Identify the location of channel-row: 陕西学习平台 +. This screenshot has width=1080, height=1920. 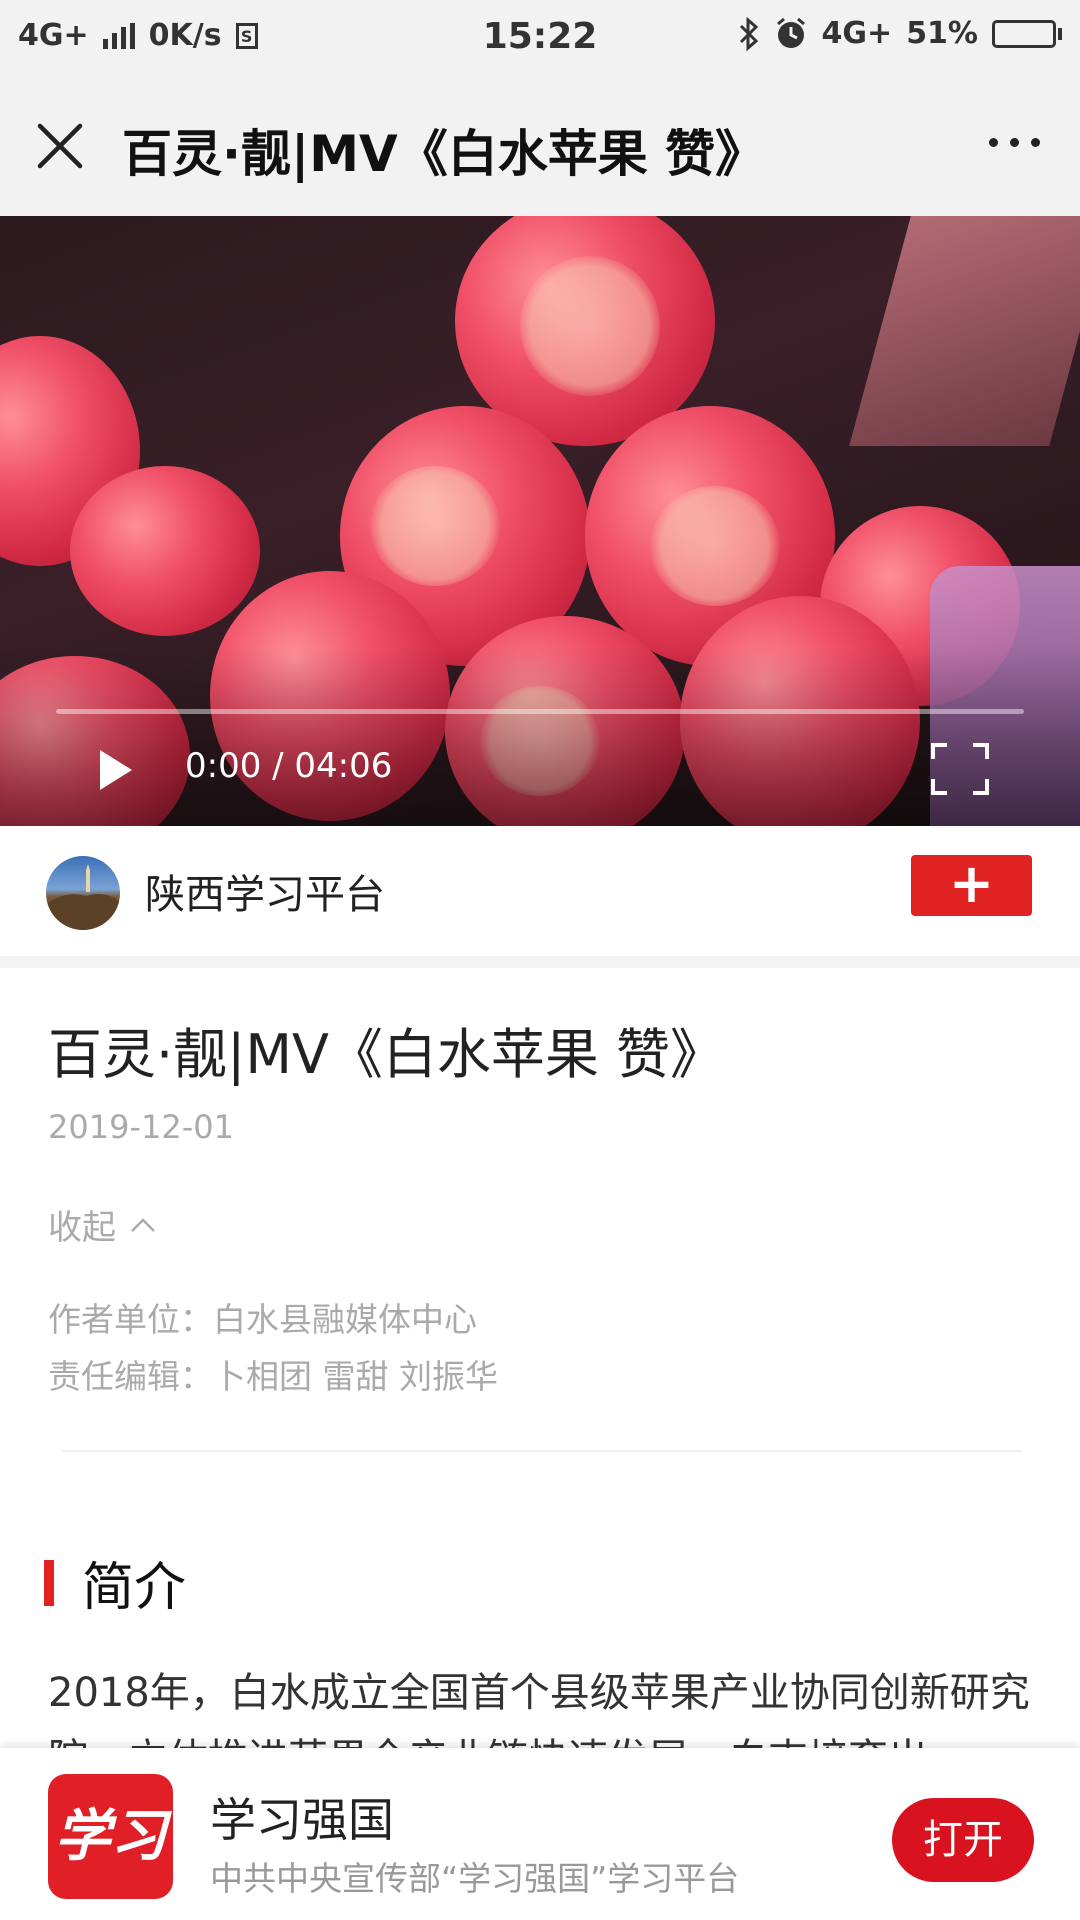
(540, 891).